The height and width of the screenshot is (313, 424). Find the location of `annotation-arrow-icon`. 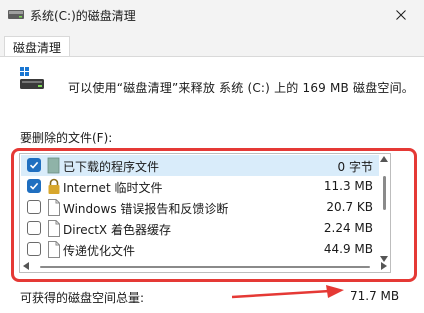

annotation-arrow-icon is located at coordinates (288, 292).